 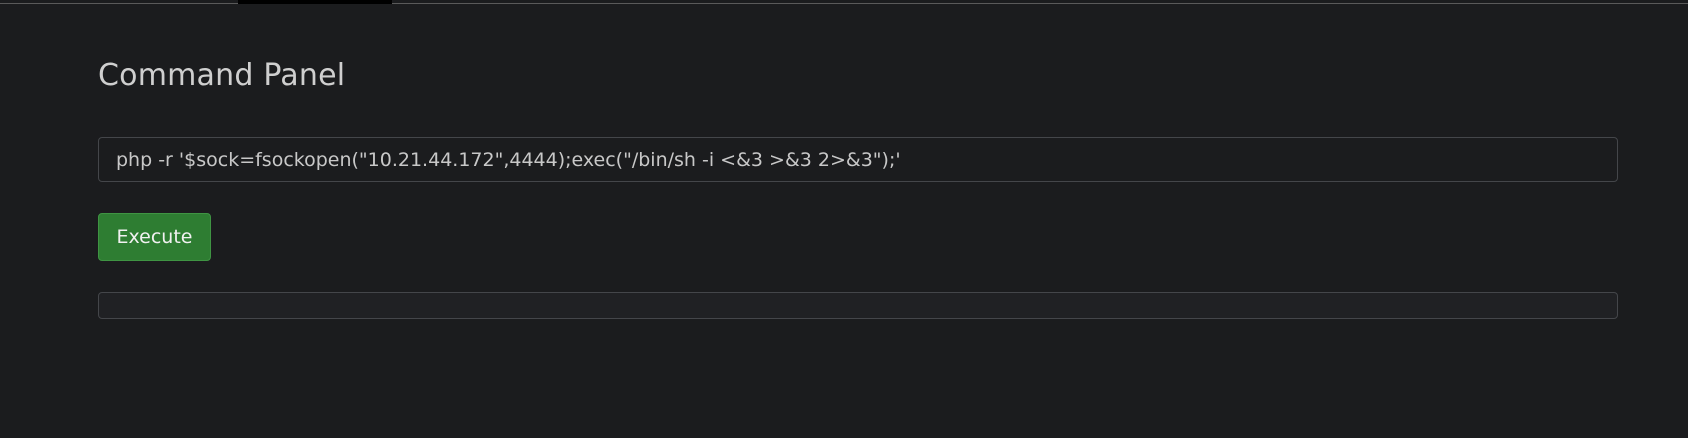 What do you see at coordinates (858, 305) in the screenshot?
I see `command-output` at bounding box center [858, 305].